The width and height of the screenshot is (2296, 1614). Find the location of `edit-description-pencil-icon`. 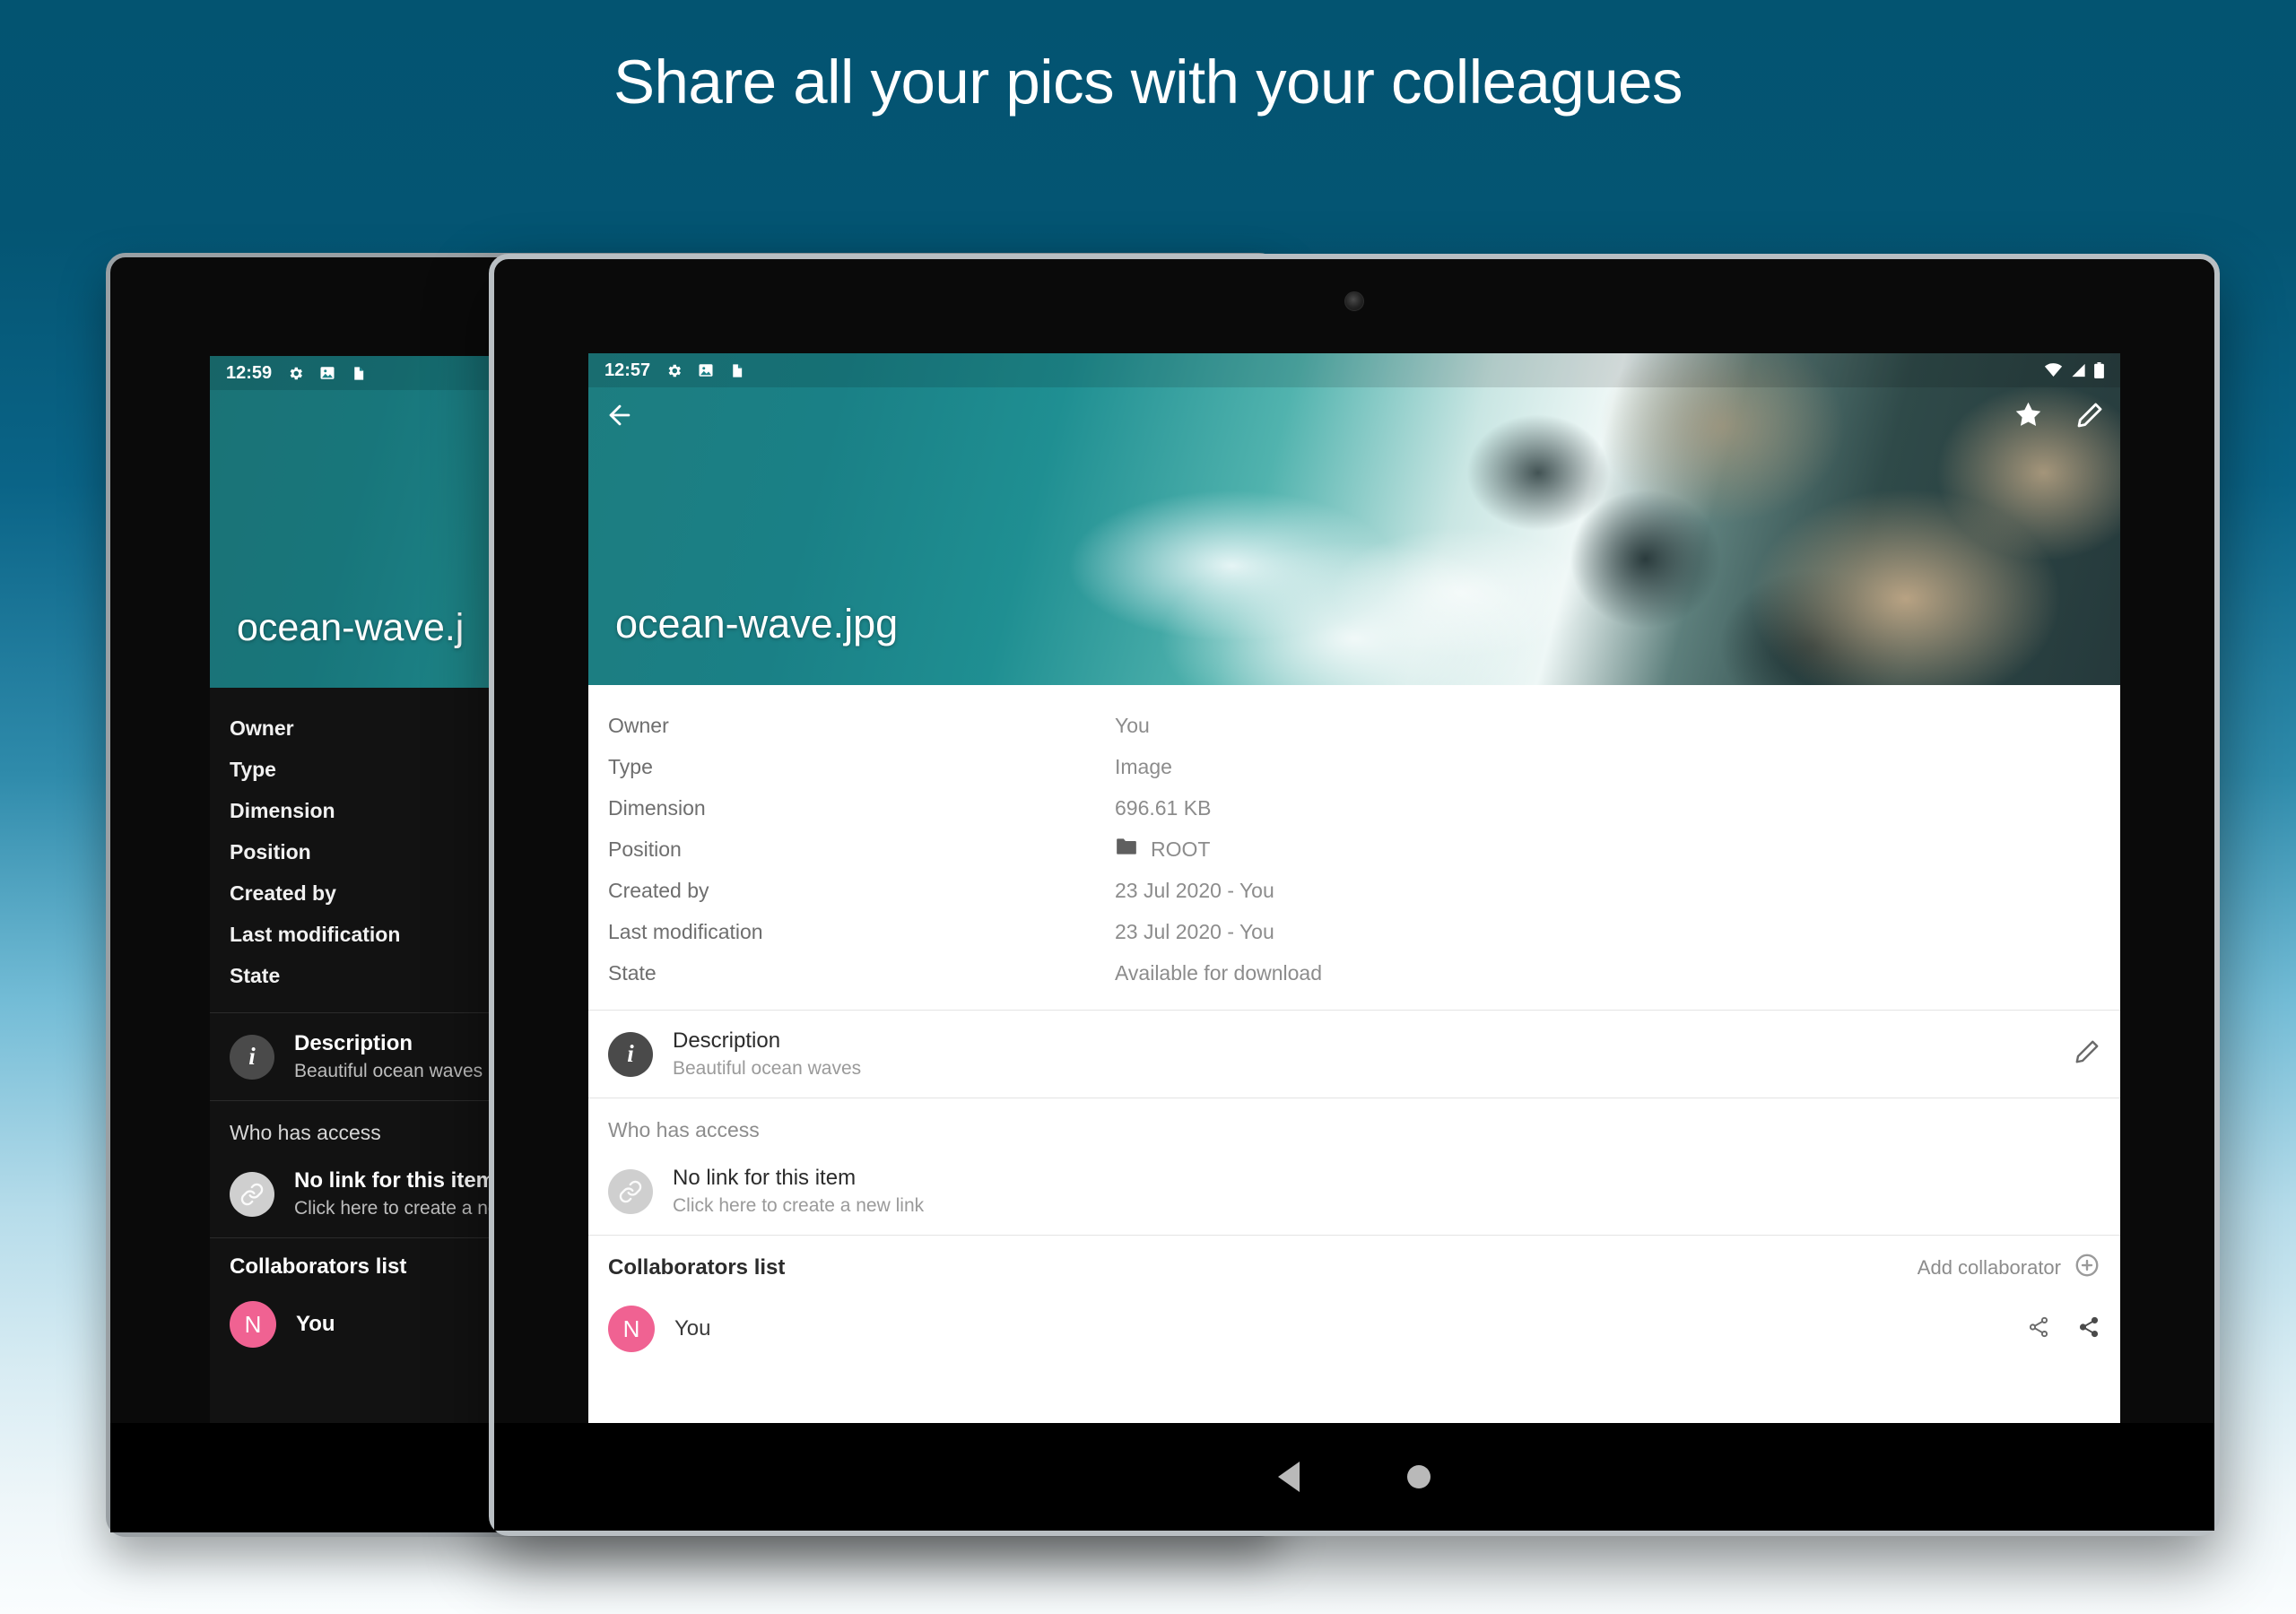

edit-description-pencil-icon is located at coordinates (2087, 1054).